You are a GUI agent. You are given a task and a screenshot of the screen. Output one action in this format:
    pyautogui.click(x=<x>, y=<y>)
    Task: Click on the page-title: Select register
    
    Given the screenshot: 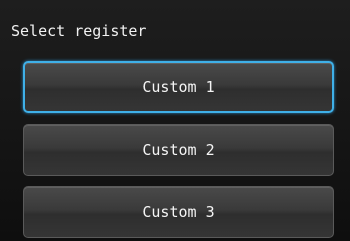 What is the action you would take?
    pyautogui.click(x=79, y=31)
    